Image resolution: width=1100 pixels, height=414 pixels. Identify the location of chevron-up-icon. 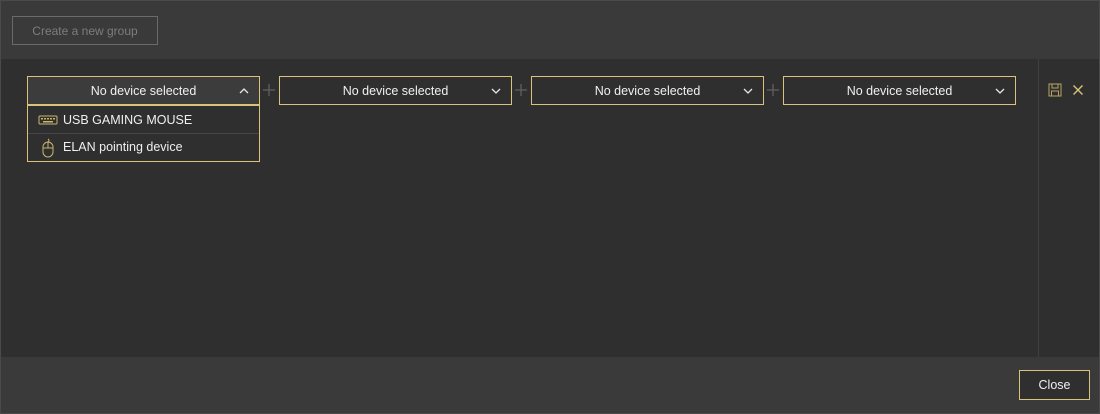
(244, 91).